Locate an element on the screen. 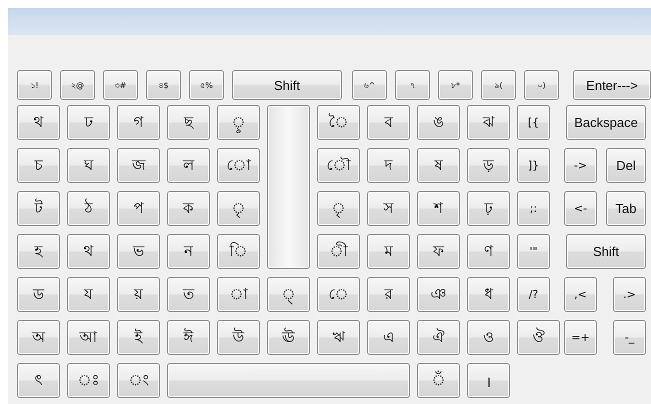  key: আ is located at coordinates (88, 337).